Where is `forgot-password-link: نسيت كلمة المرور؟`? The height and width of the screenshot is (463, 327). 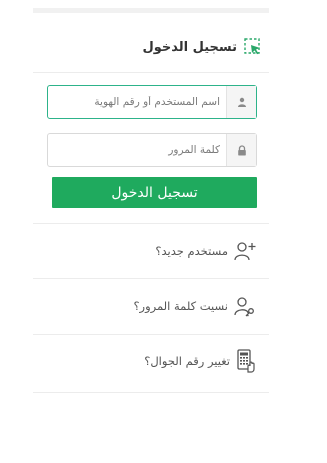 forgot-password-link: نسيت كلمة المرور؟ is located at coordinates (195, 306).